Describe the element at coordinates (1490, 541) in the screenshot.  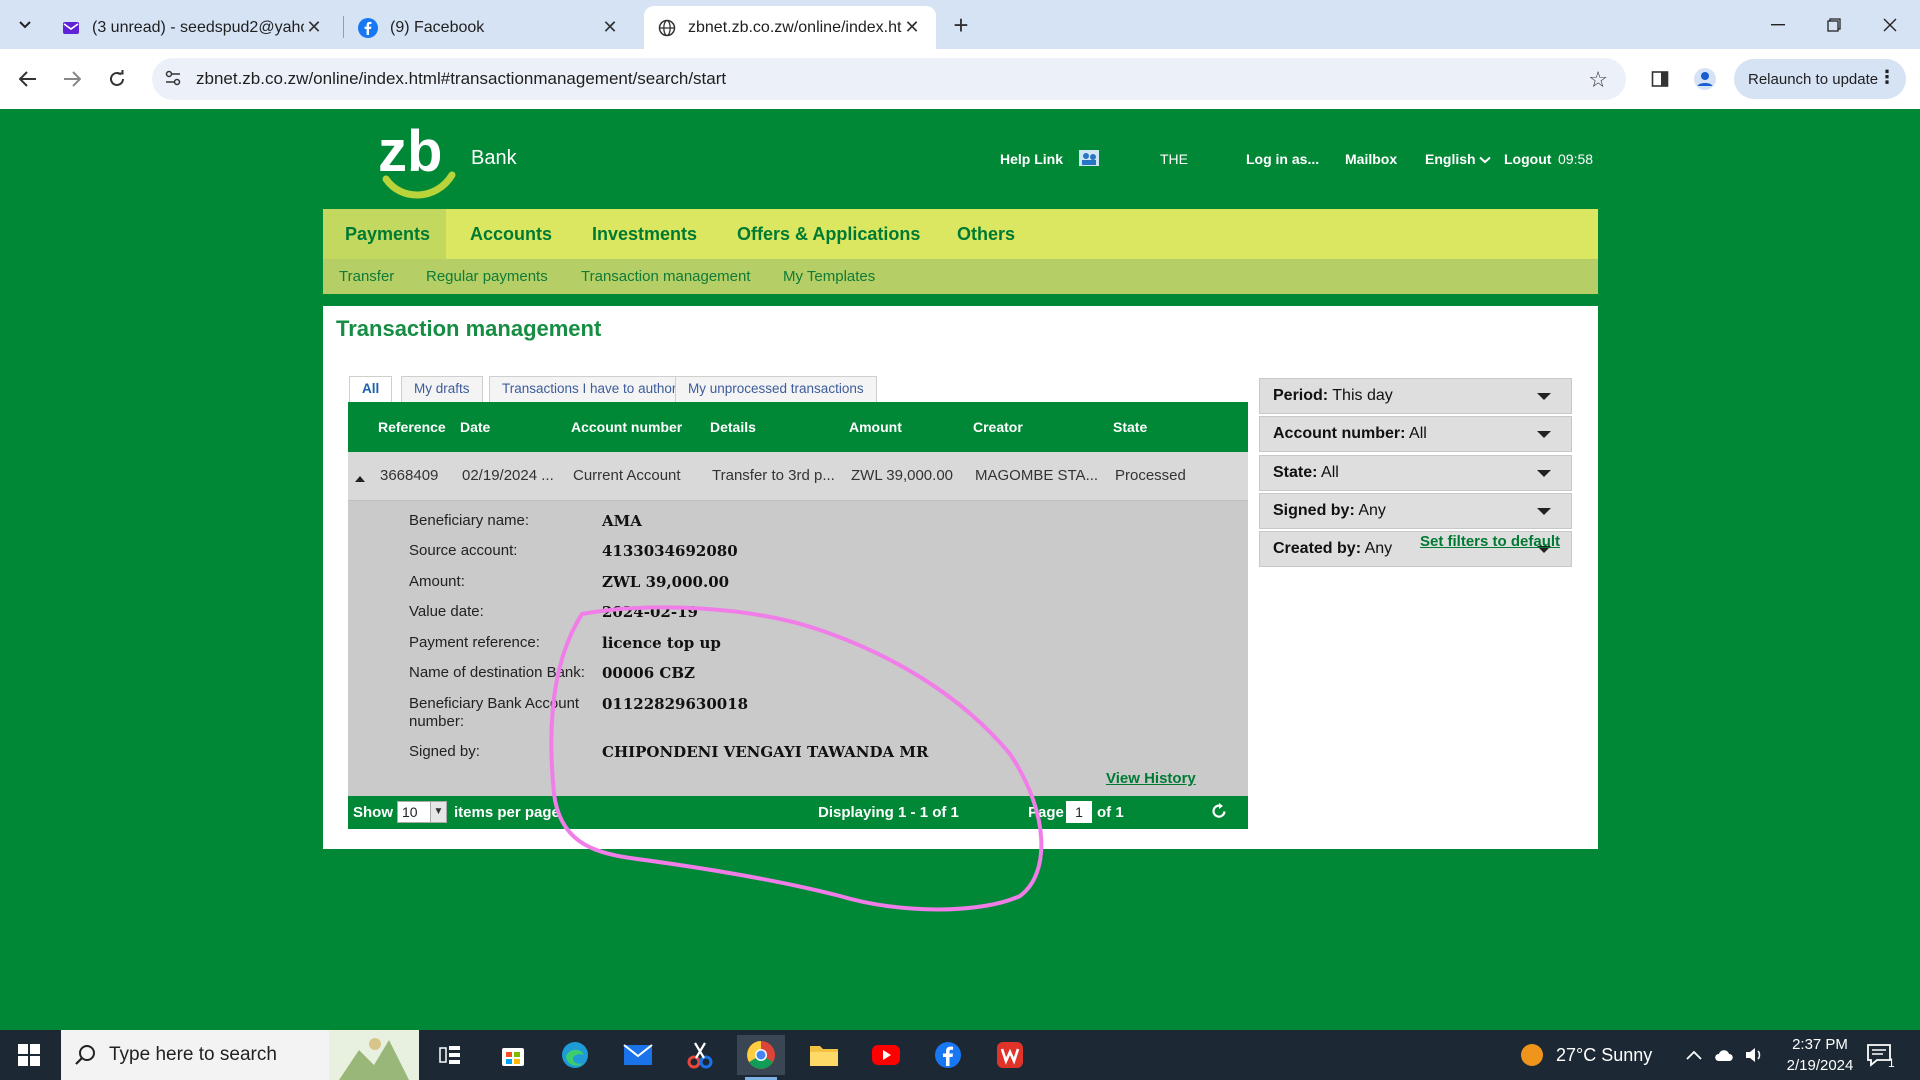
I see `set-filters-default-link: Set filters to default` at that location.